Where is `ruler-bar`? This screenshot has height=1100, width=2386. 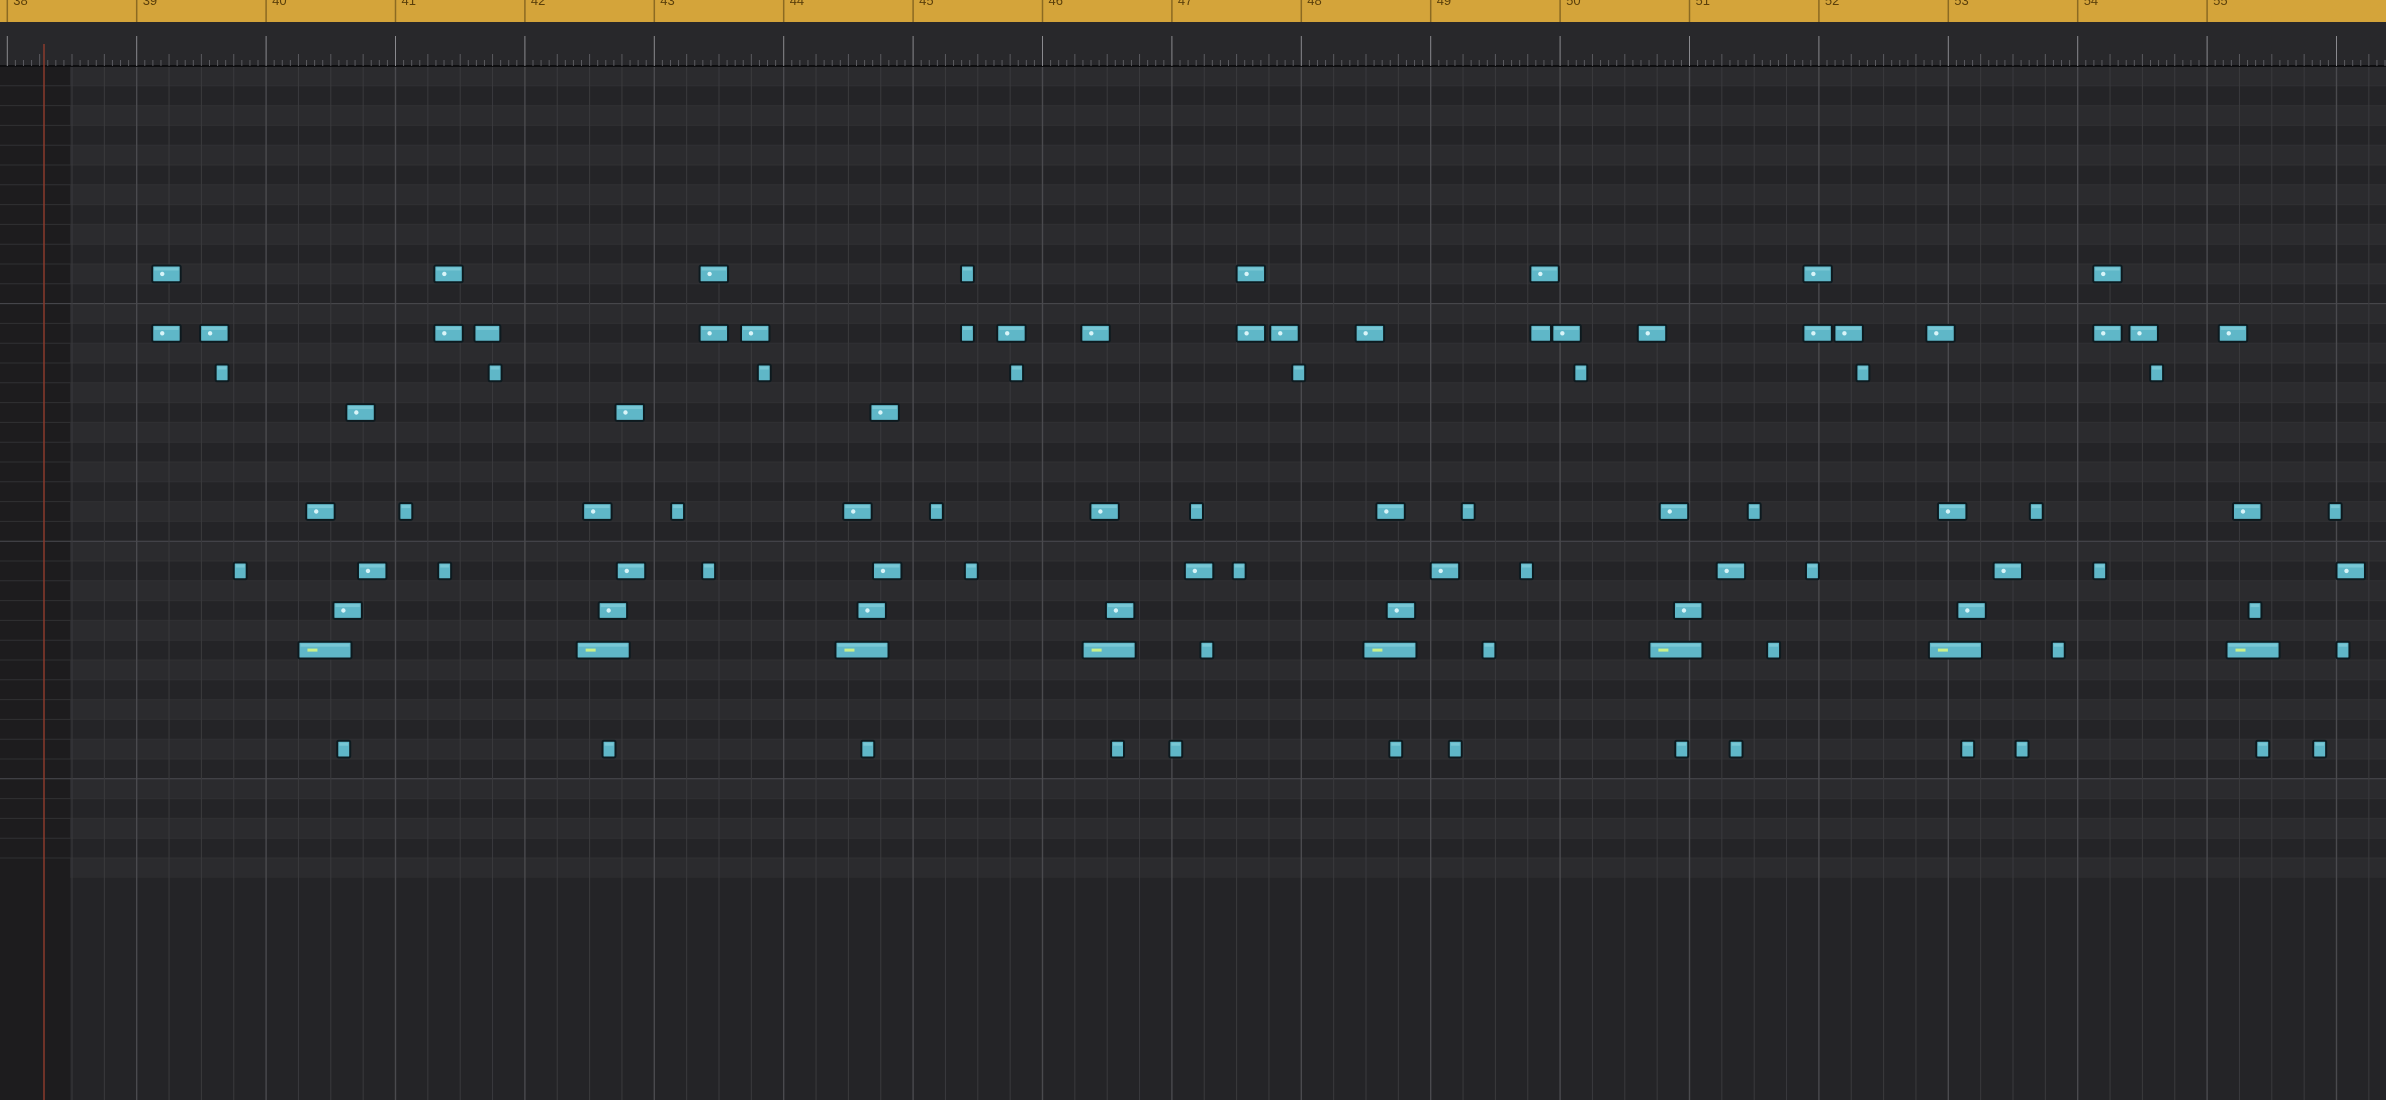 ruler-bar is located at coordinates (1193, 11).